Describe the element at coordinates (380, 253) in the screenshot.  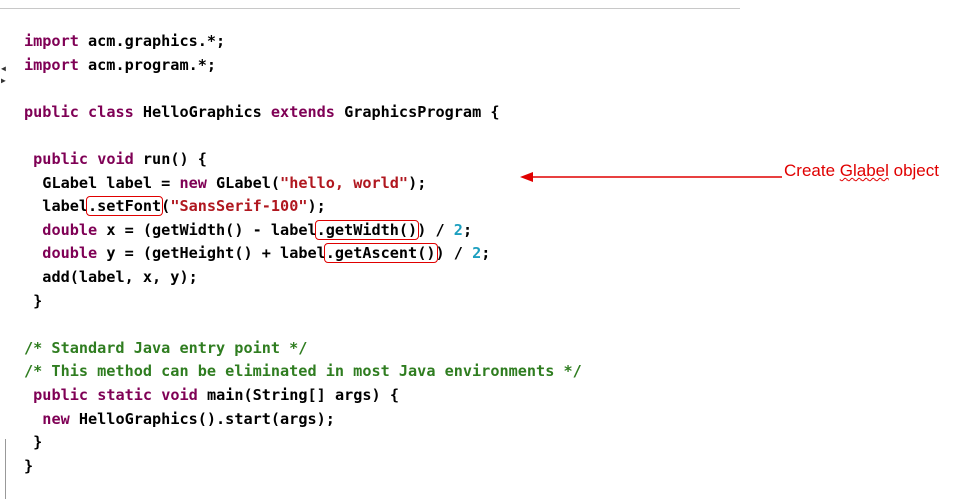
I see `highlighted-method-call: .getAscent()` at that location.